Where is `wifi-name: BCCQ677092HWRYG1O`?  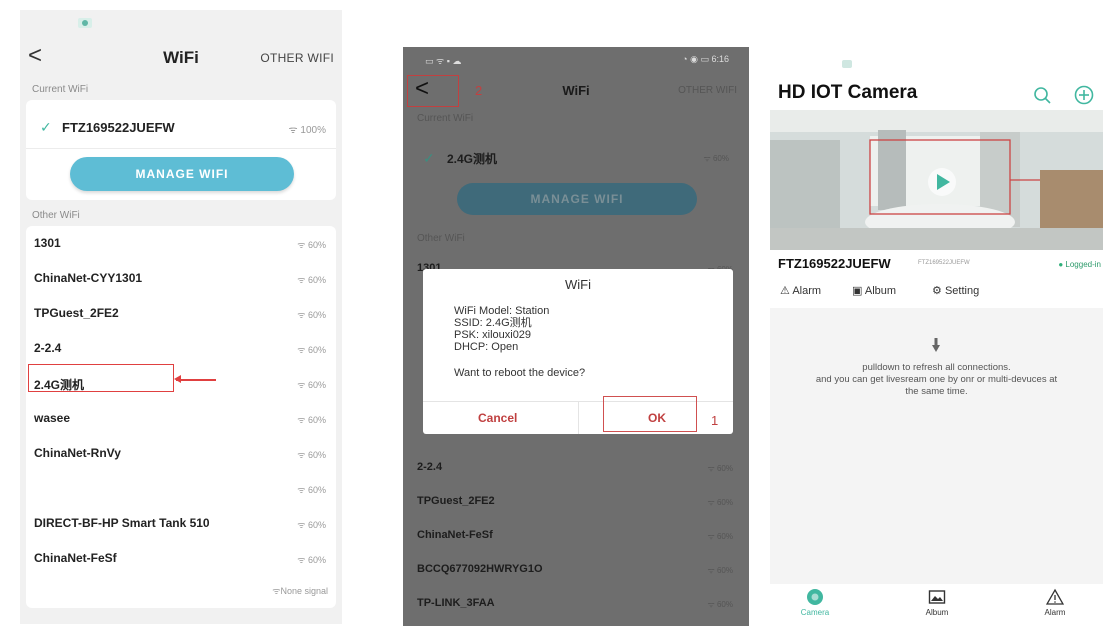 wifi-name: BCCQ677092HWRYG1O is located at coordinates (480, 569).